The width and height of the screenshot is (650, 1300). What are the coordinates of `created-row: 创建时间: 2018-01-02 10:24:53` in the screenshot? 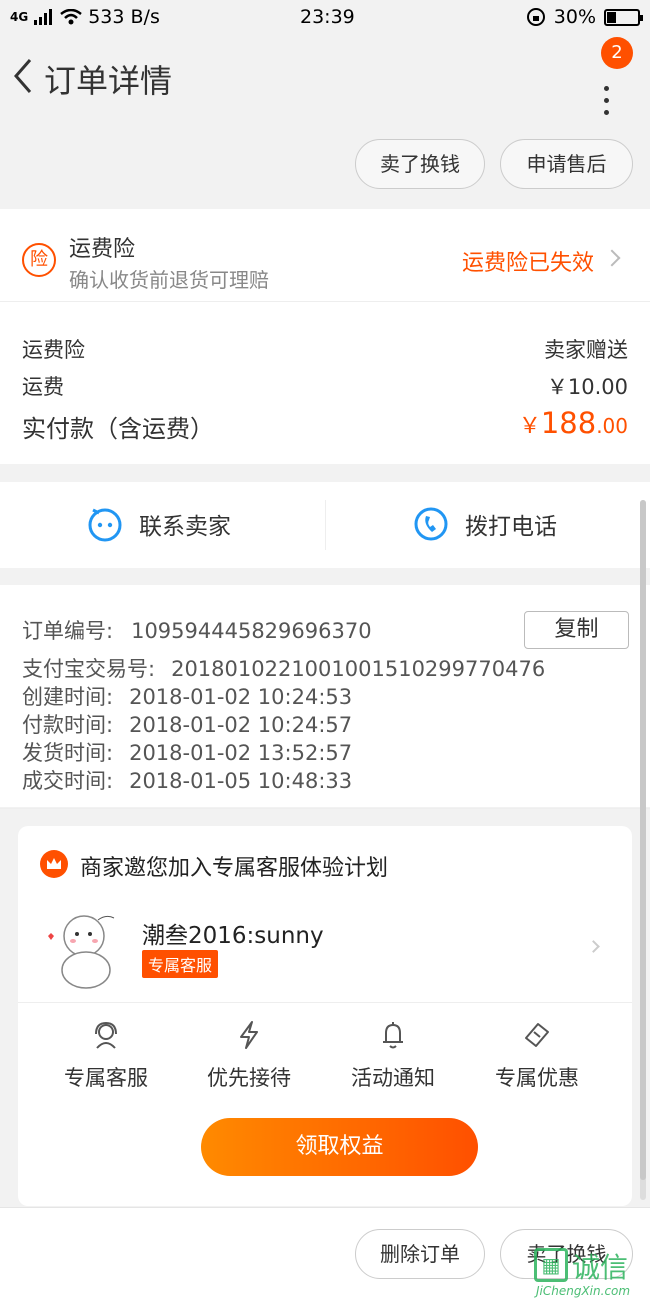 It's located at (187, 697).